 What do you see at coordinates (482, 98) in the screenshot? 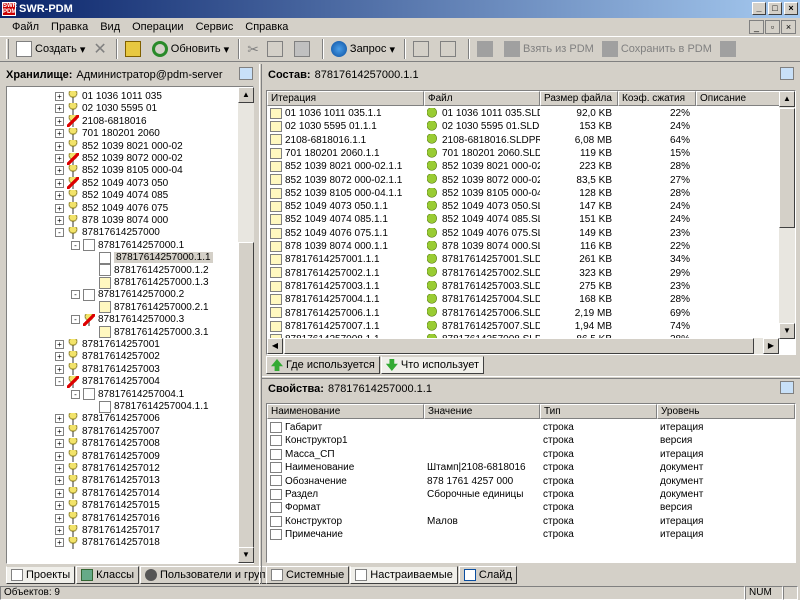
I see `column-header: Файл` at bounding box center [482, 98].